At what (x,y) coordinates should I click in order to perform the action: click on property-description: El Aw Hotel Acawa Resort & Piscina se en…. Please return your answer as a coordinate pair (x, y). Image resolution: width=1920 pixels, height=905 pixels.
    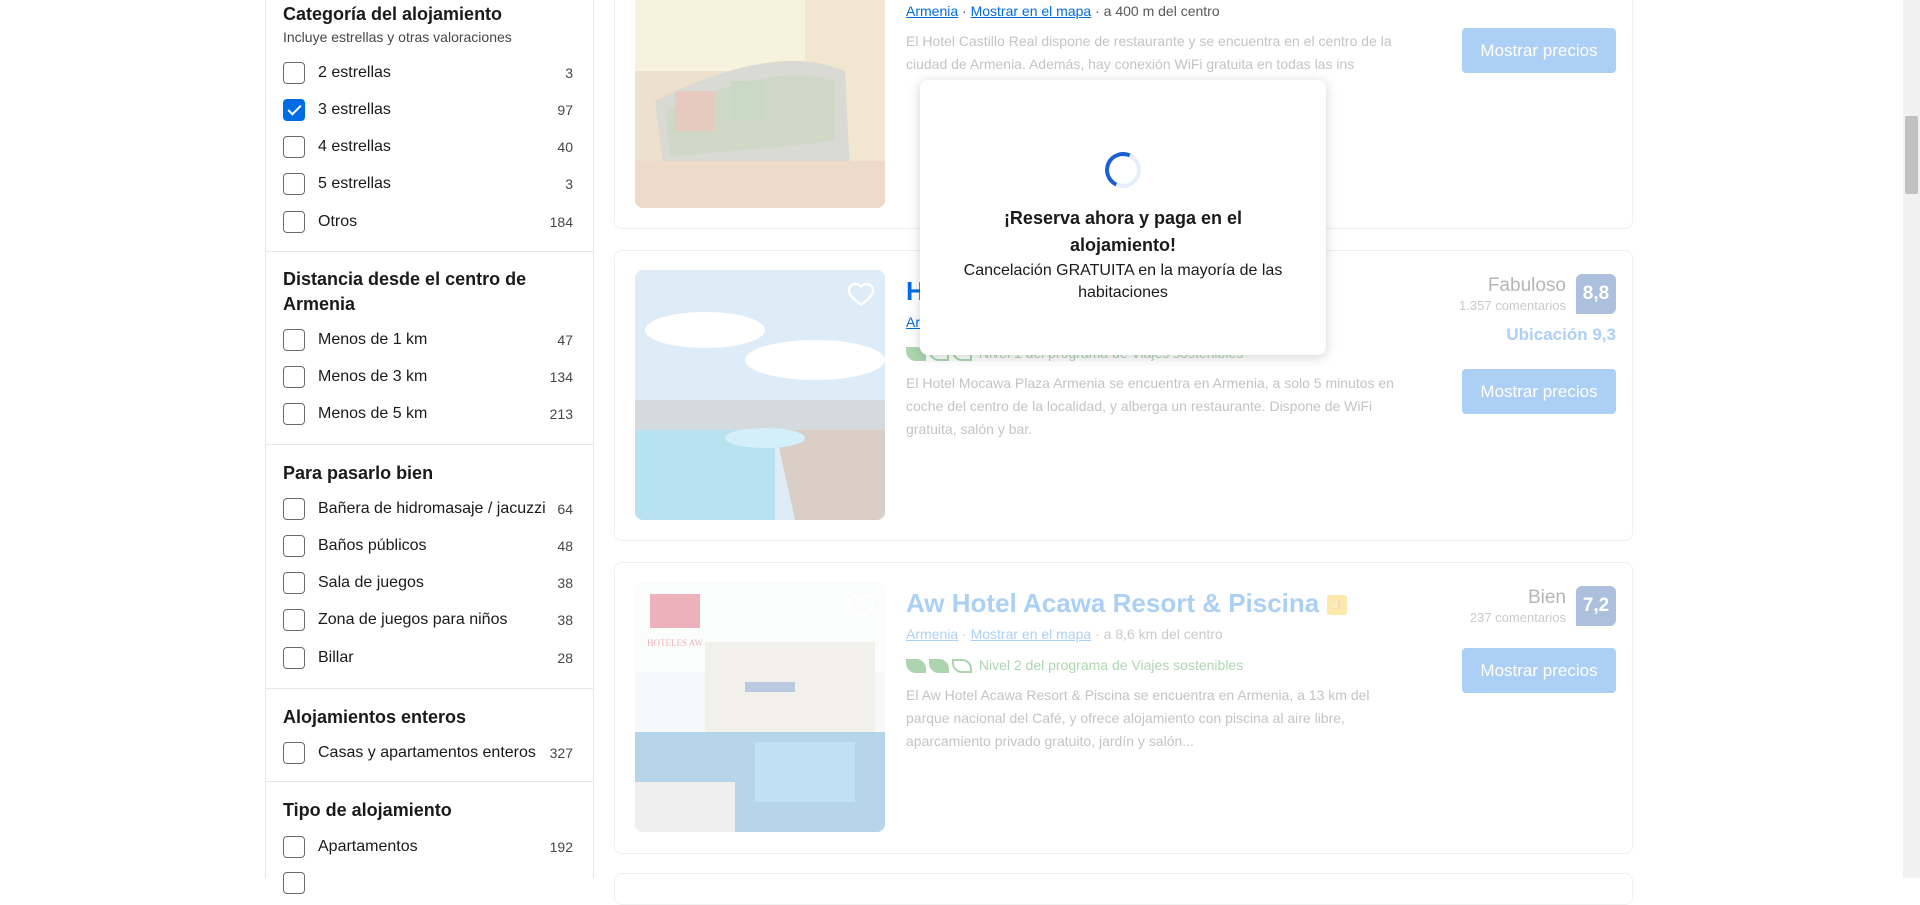
    Looking at the image, I should click on (1138, 718).